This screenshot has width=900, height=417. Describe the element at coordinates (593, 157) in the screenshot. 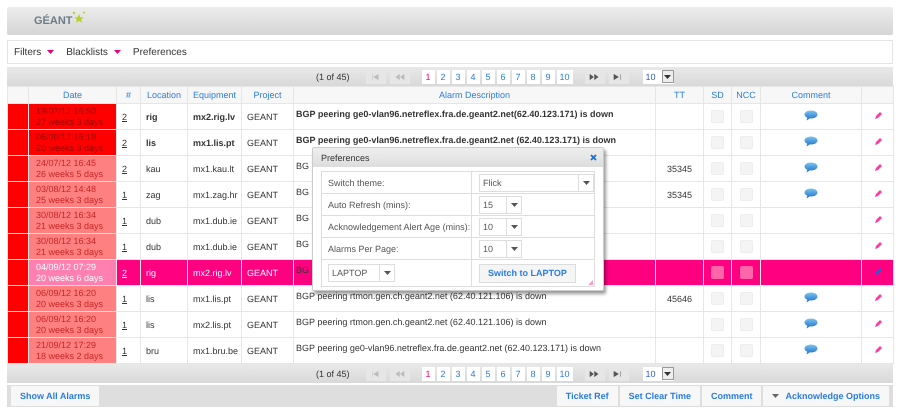

I see `close-icon` at that location.